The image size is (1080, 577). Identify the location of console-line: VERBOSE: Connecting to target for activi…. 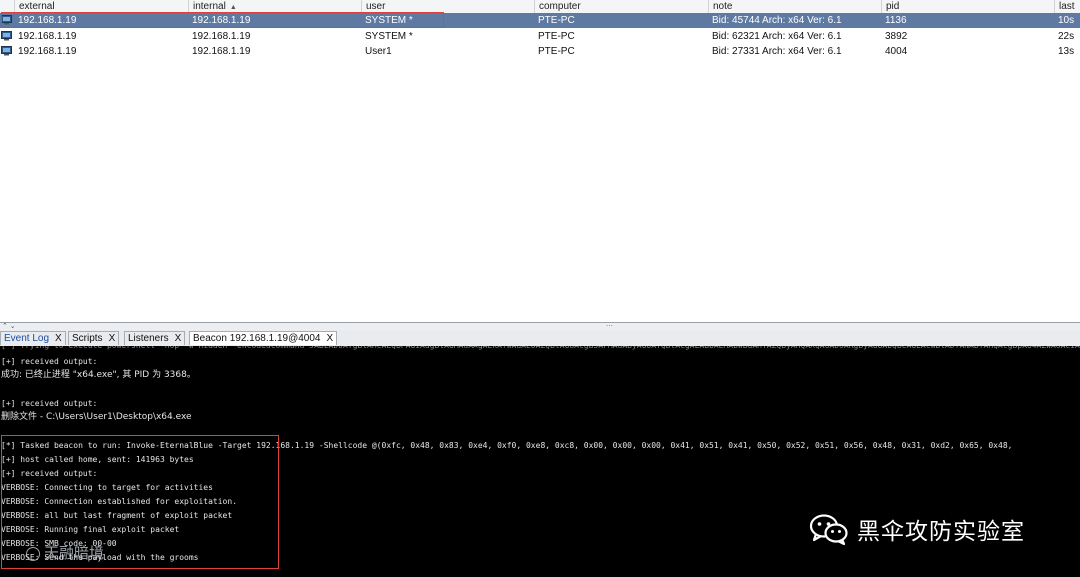
(107, 487).